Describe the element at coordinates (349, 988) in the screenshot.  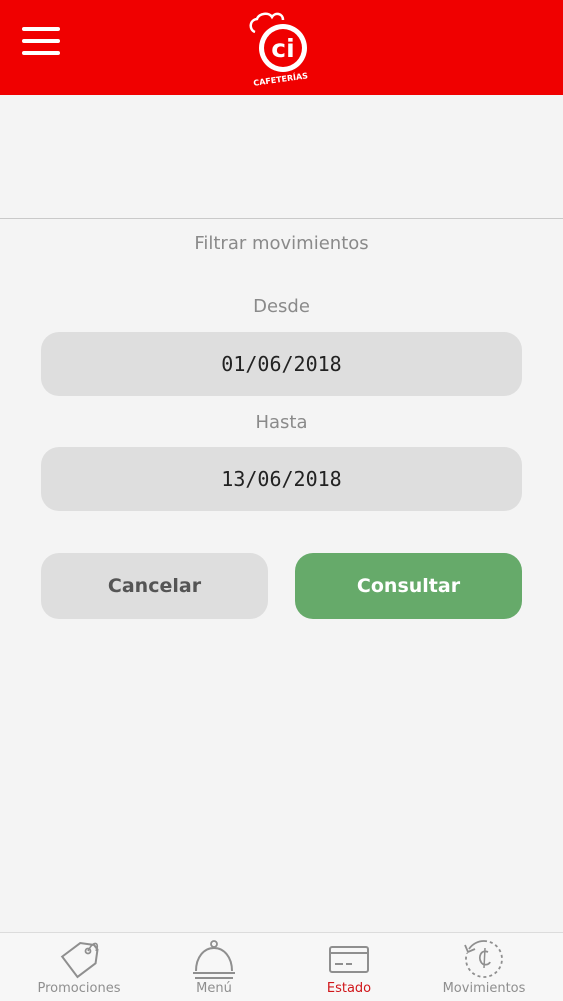
I see `nav-label: Estado` at that location.